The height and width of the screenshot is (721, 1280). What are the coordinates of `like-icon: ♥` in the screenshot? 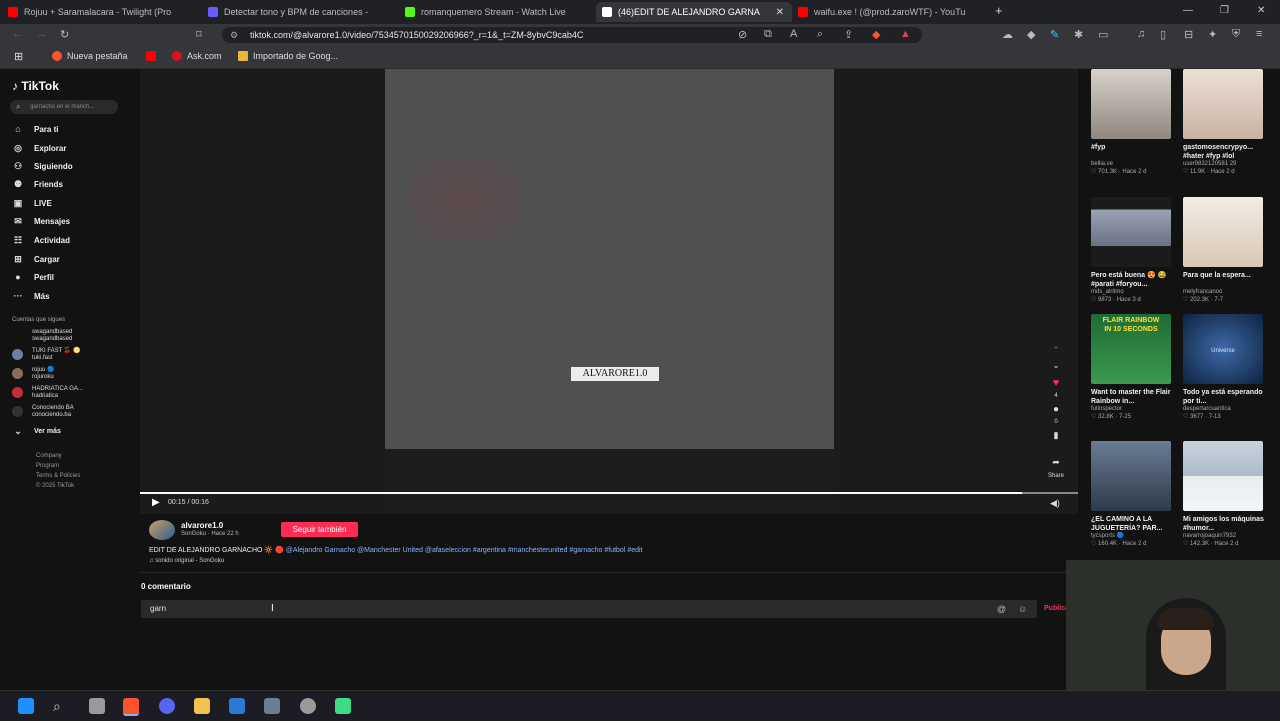 It's located at (1056, 383).